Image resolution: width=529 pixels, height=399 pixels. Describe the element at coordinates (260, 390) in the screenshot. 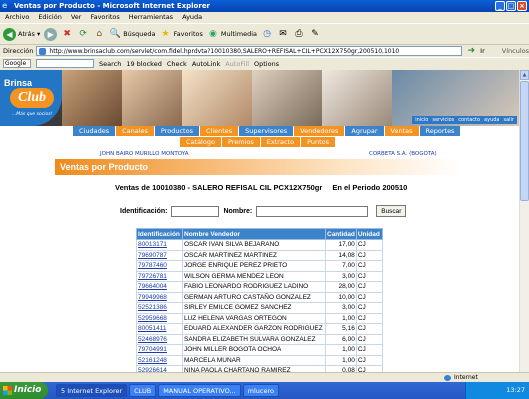

I see `task-mlucero: mlucero` at that location.